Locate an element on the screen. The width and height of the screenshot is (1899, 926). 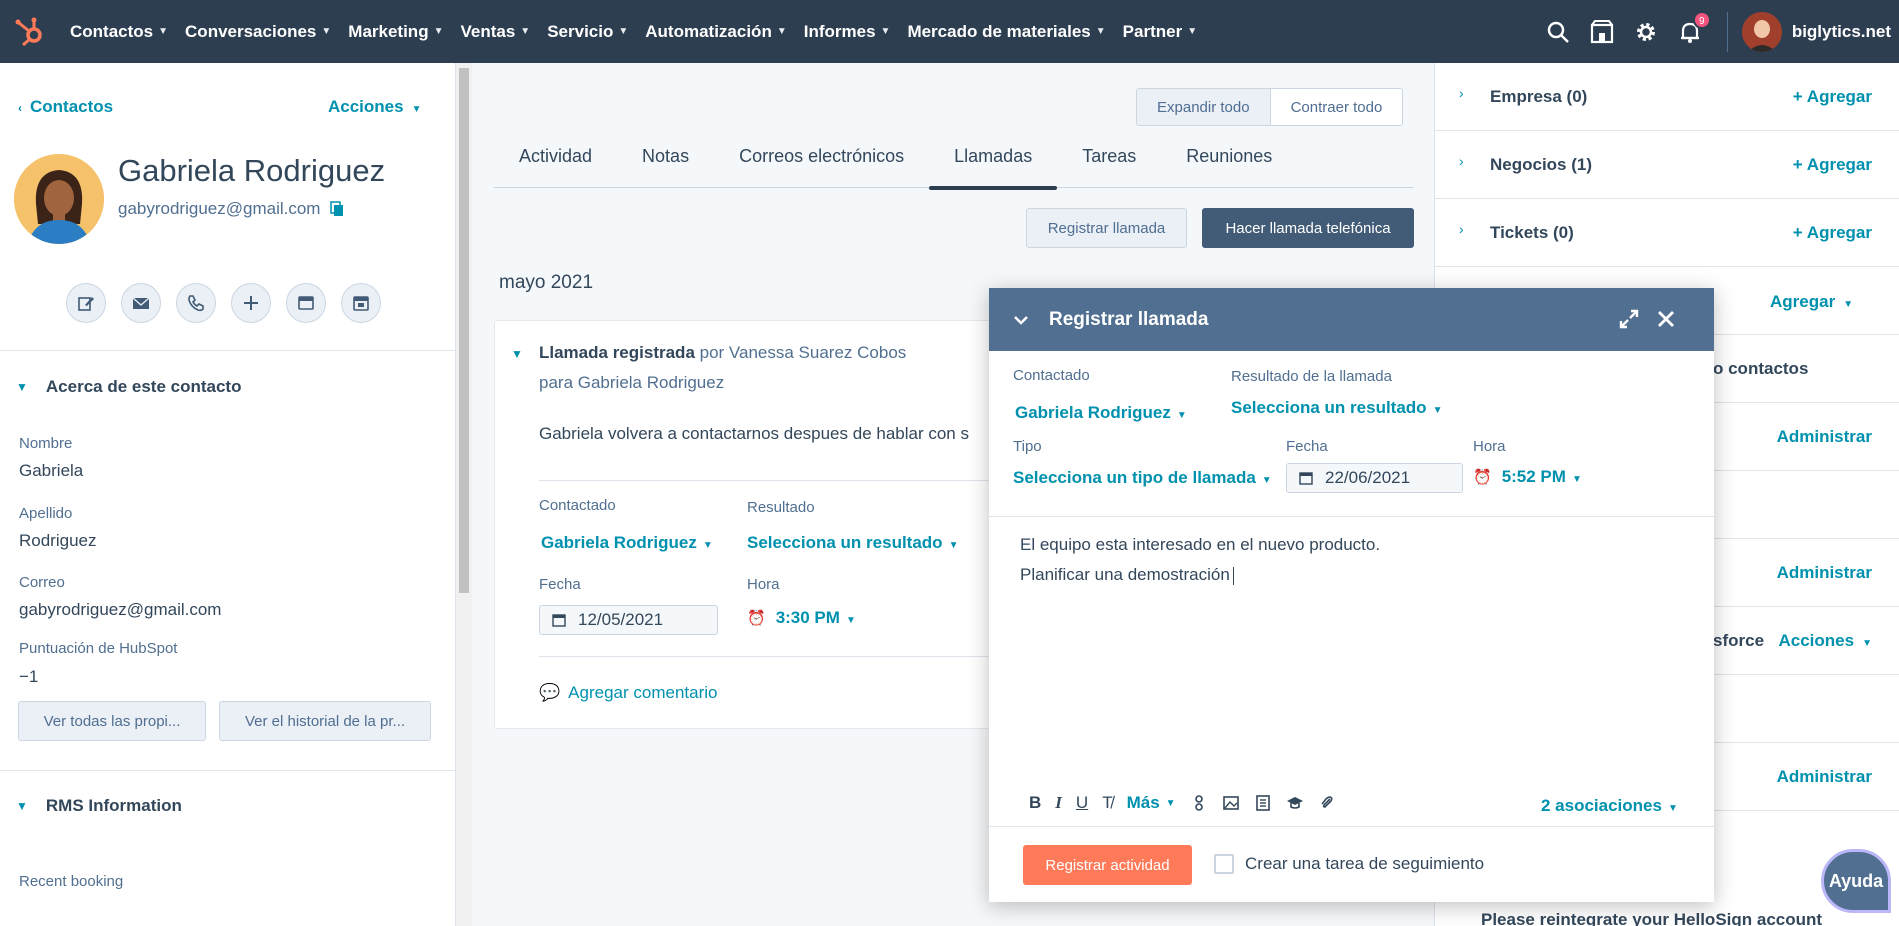
administrar-link-3: Administrar is located at coordinates (1824, 777).